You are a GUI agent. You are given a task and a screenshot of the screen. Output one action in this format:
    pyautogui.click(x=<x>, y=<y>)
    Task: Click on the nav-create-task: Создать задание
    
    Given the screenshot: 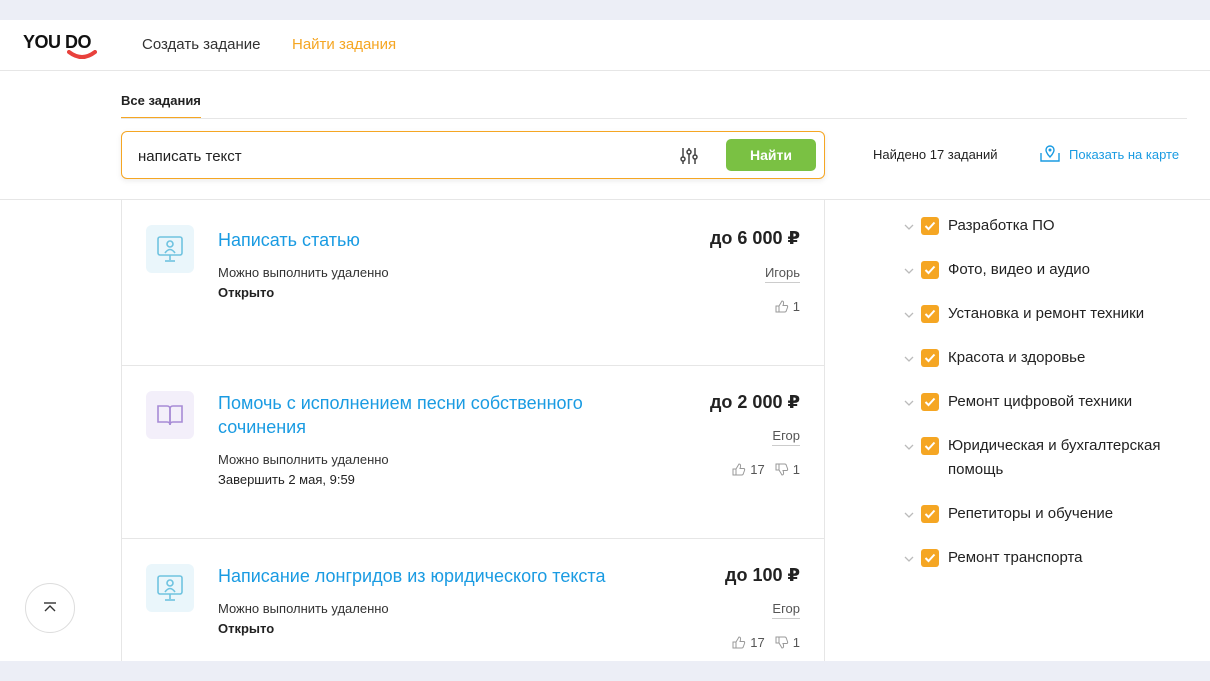 What is the action you would take?
    pyautogui.click(x=201, y=45)
    